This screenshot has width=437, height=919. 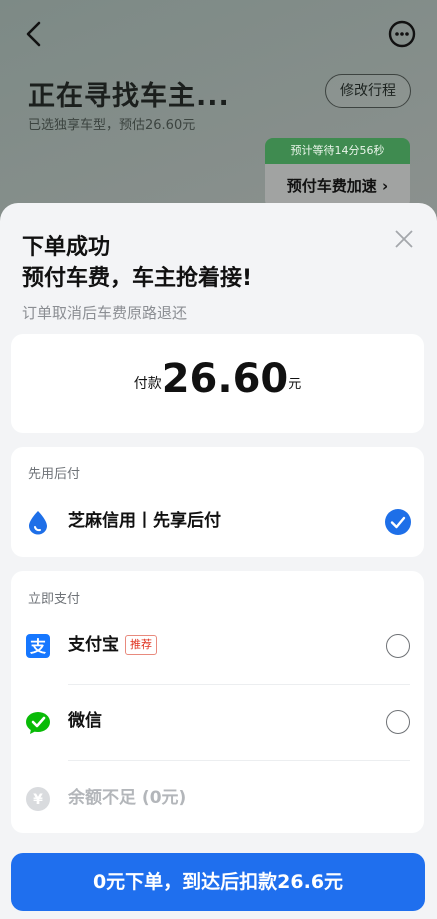 What do you see at coordinates (38, 523) in the screenshot?
I see `sesame-credit-icon` at bounding box center [38, 523].